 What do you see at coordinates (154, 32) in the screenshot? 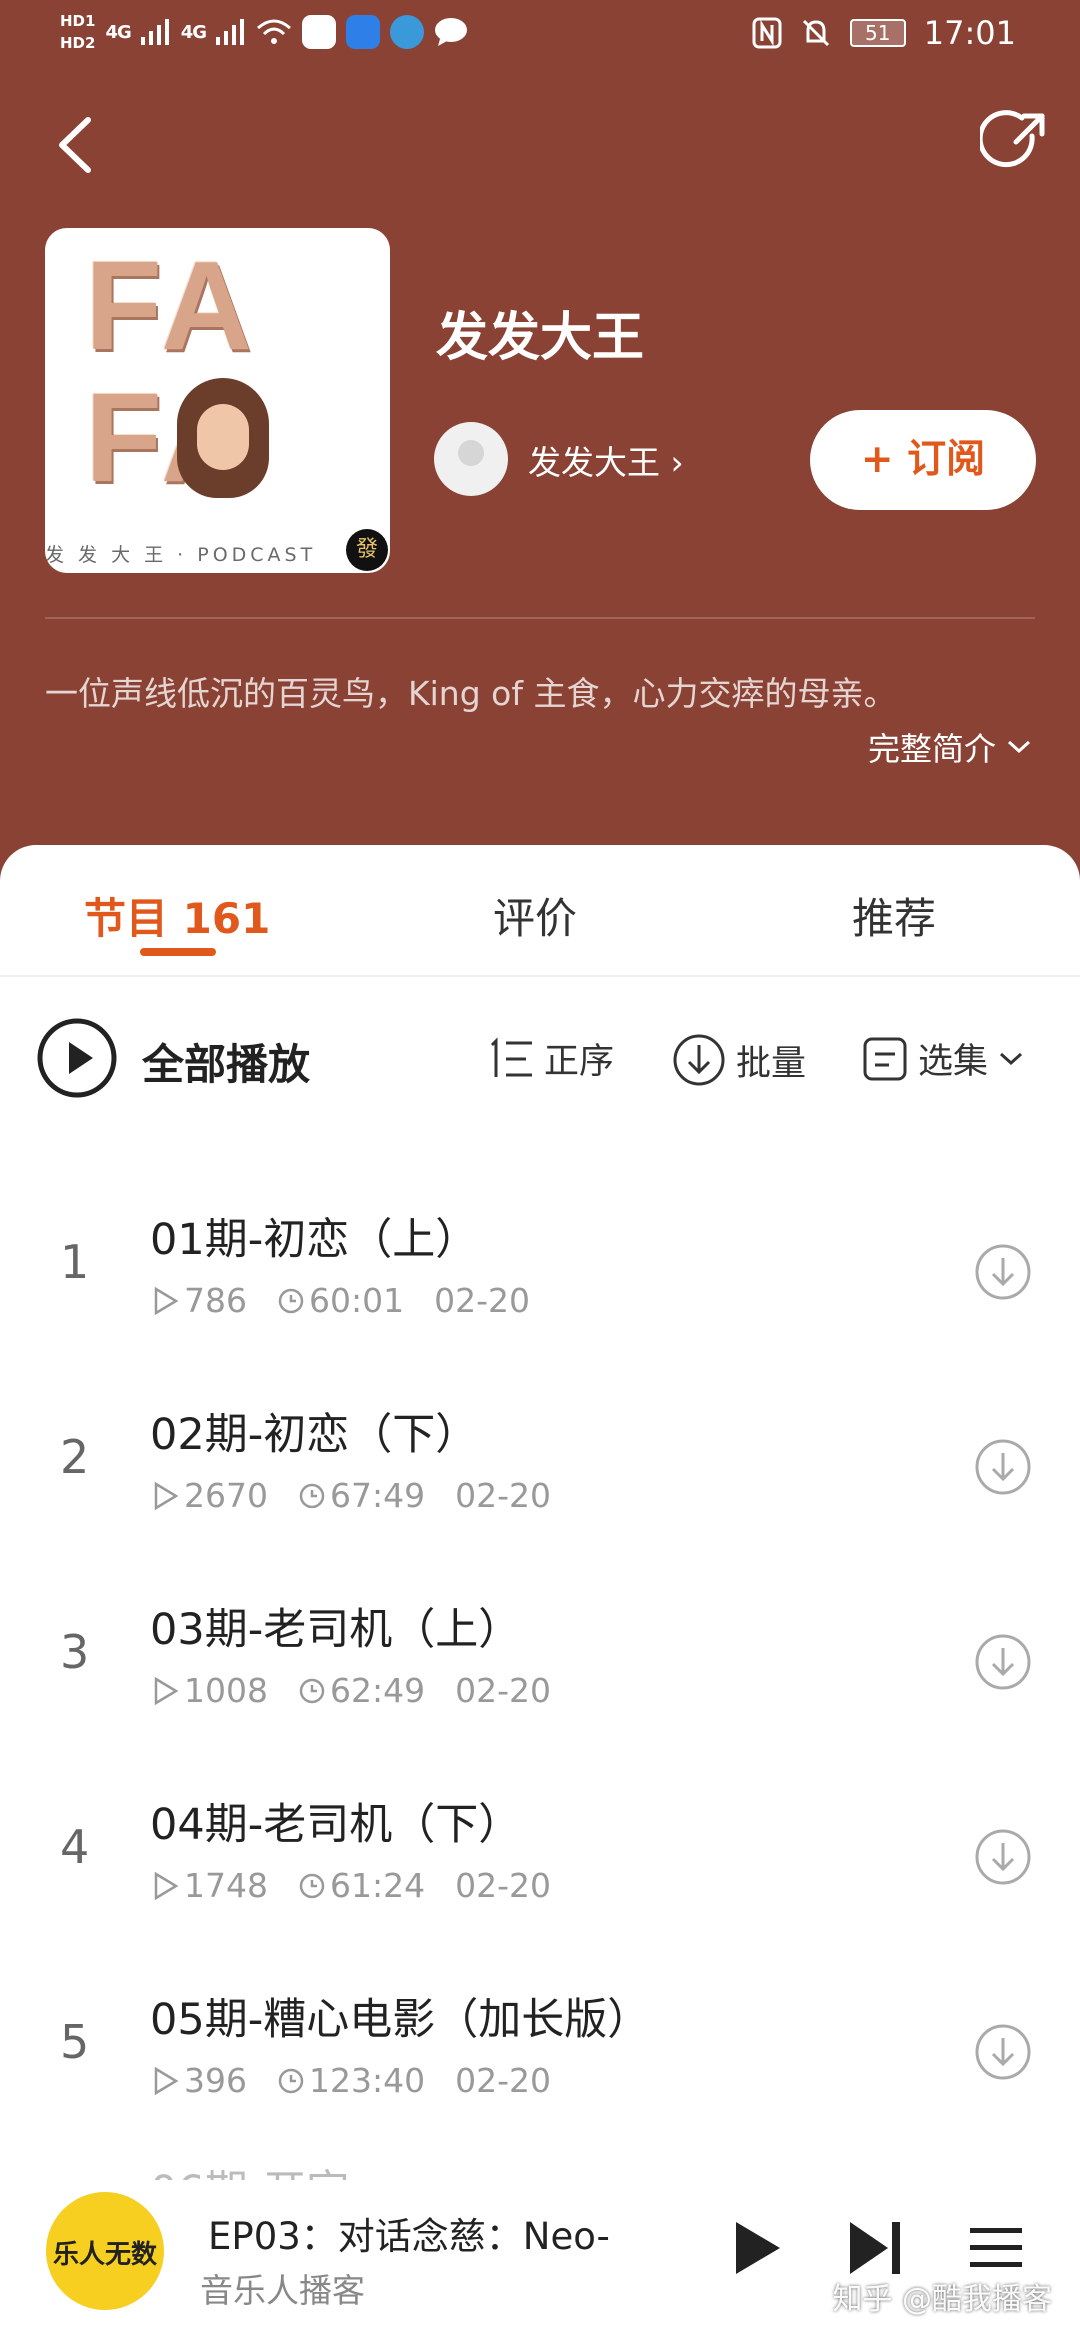
I see `signal-bars-1-icon` at bounding box center [154, 32].